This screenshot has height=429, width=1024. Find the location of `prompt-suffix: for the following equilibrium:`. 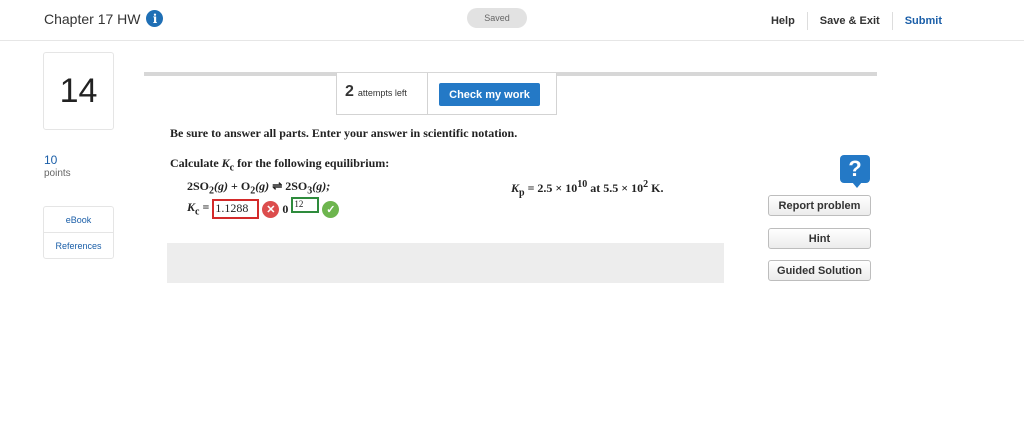

prompt-suffix: for the following equilibrium: is located at coordinates (312, 163).